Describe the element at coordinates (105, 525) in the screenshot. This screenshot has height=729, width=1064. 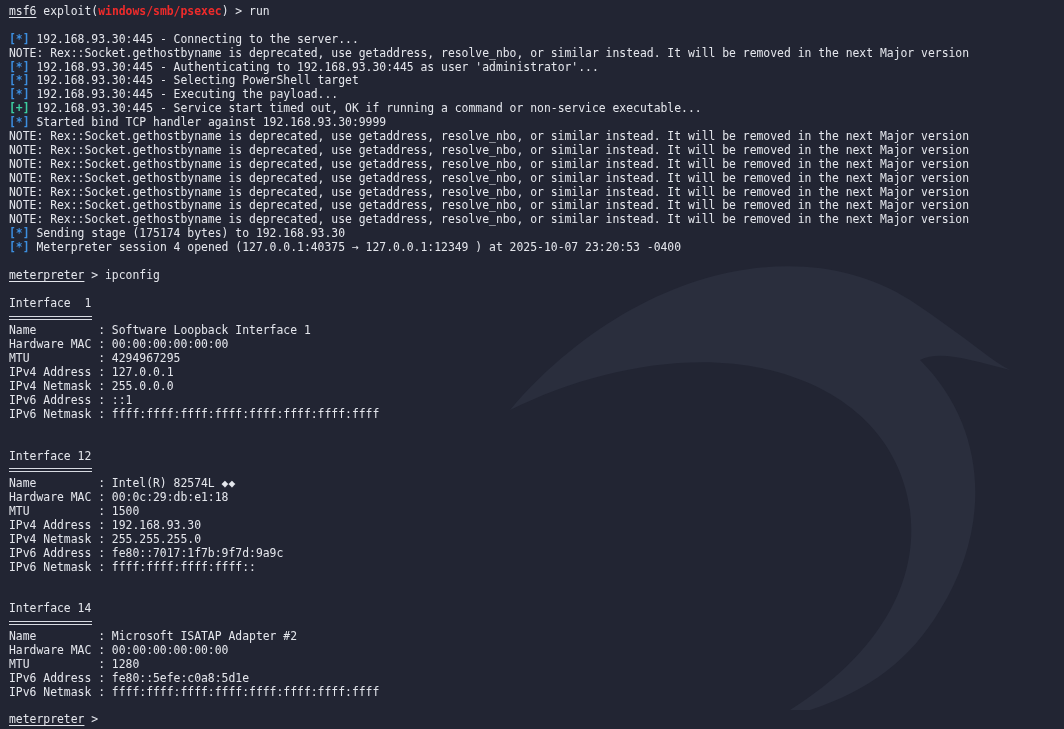
I see `output-line: IPv4 Address : 192.168.93.30` at that location.